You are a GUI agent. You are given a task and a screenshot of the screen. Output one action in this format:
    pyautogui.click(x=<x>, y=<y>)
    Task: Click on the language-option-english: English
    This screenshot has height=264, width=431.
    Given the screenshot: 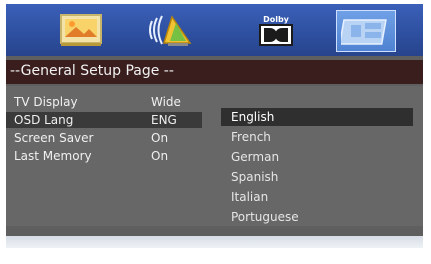 What is the action you would take?
    pyautogui.click(x=317, y=117)
    